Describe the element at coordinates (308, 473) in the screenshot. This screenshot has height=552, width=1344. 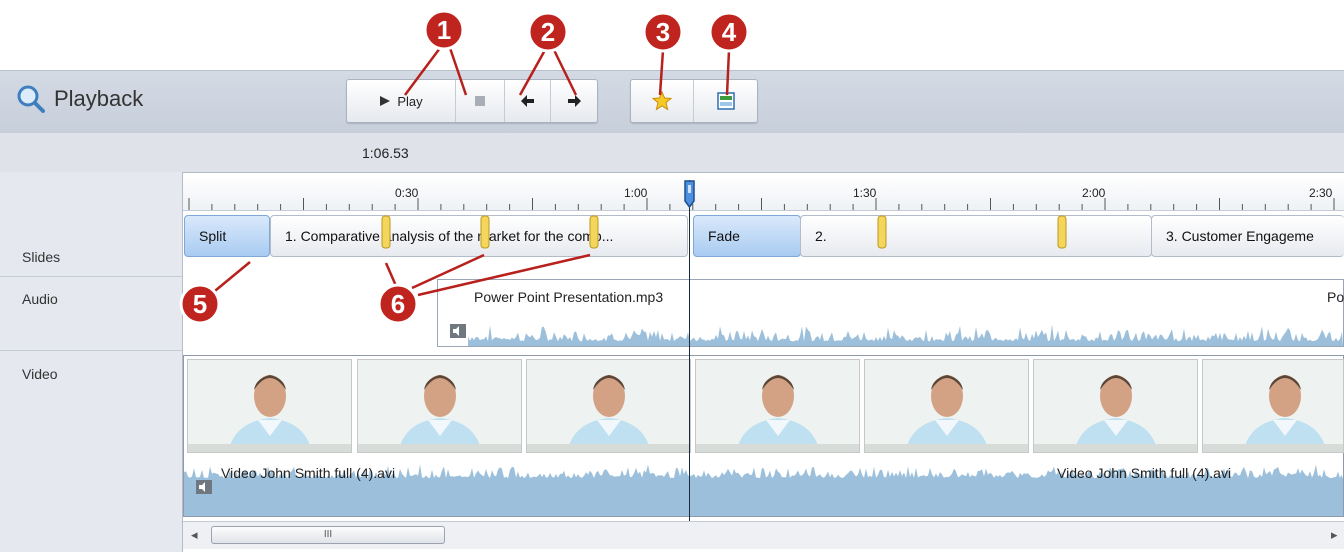
I see `video-clip-name: Video John Smith full (4).avi` at that location.